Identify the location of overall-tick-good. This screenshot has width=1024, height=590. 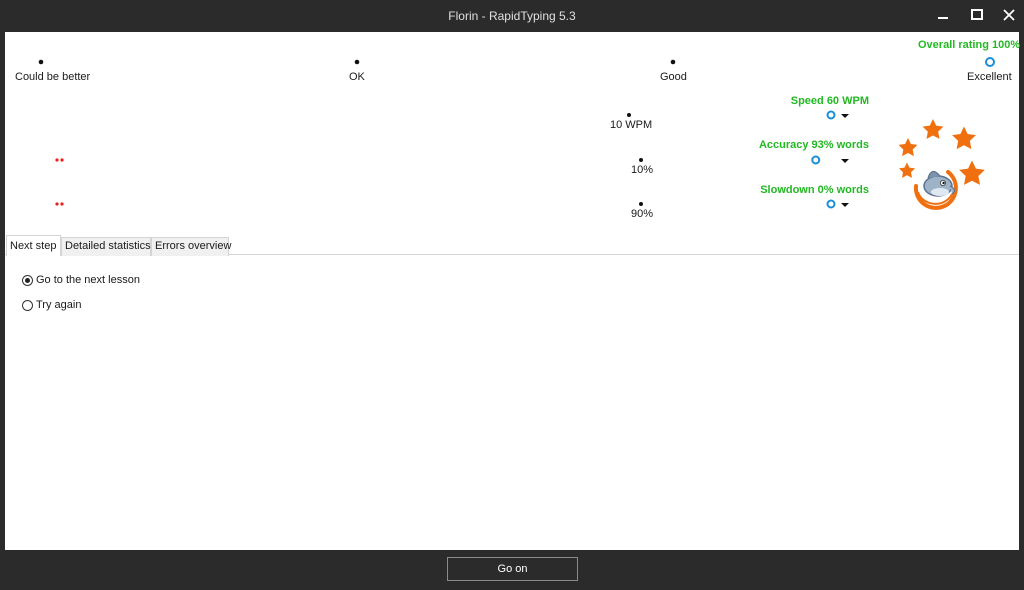
(673, 62).